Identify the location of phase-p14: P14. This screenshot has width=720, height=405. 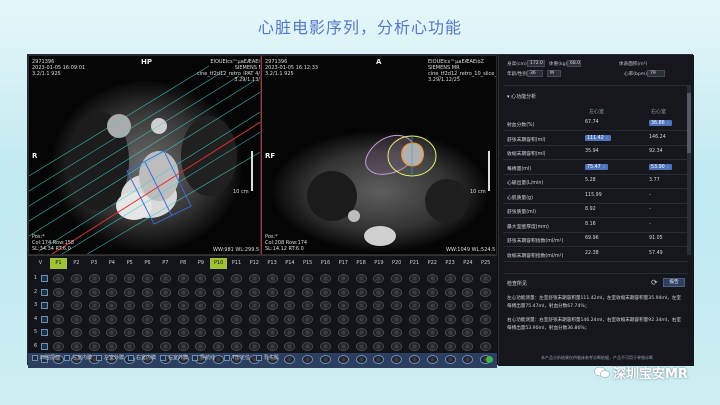
(289, 263).